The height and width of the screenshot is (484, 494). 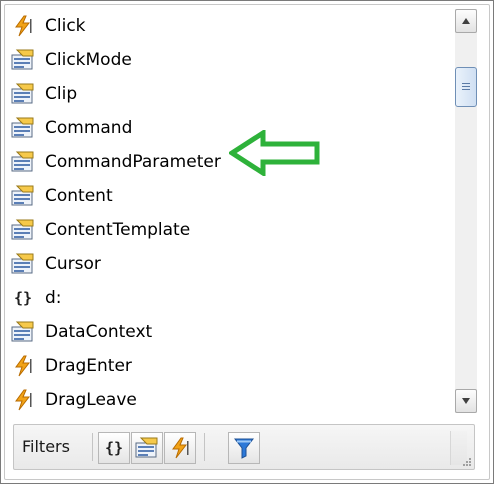 I want to click on list-item-commandparameter: CommandParameter, so click(x=225, y=162).